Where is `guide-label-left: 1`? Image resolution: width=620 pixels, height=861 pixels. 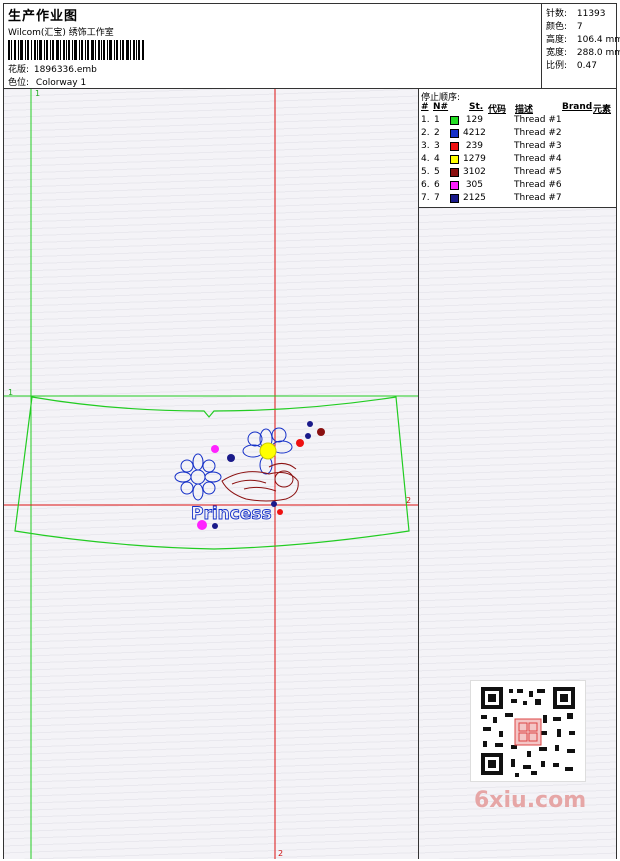 guide-label-left: 1 is located at coordinates (10, 392).